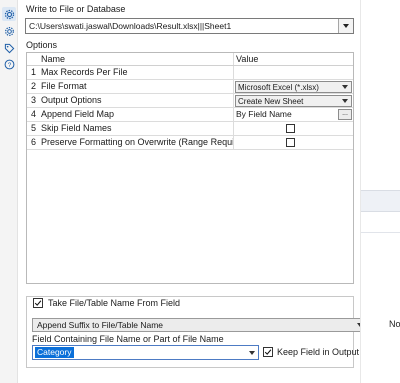 The height and width of the screenshot is (383, 400). What do you see at coordinates (54, 352) in the screenshot?
I see `field-name-value: Category` at bounding box center [54, 352].